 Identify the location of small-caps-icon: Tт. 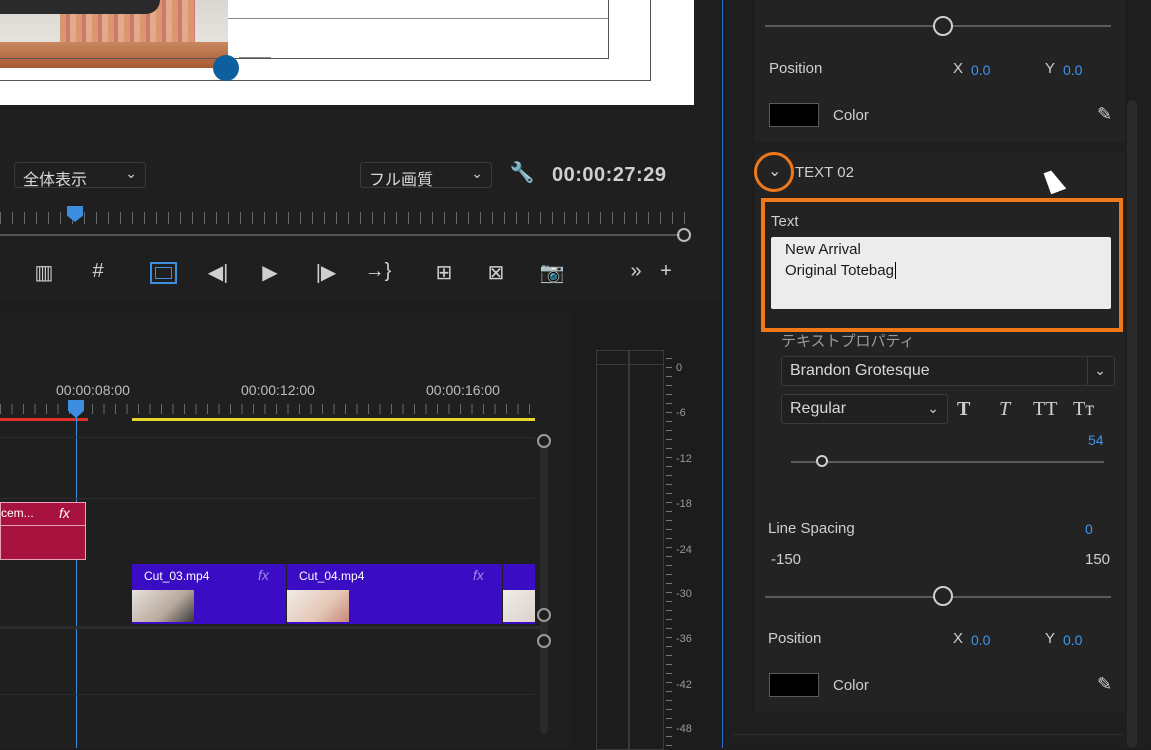
(1083, 409).